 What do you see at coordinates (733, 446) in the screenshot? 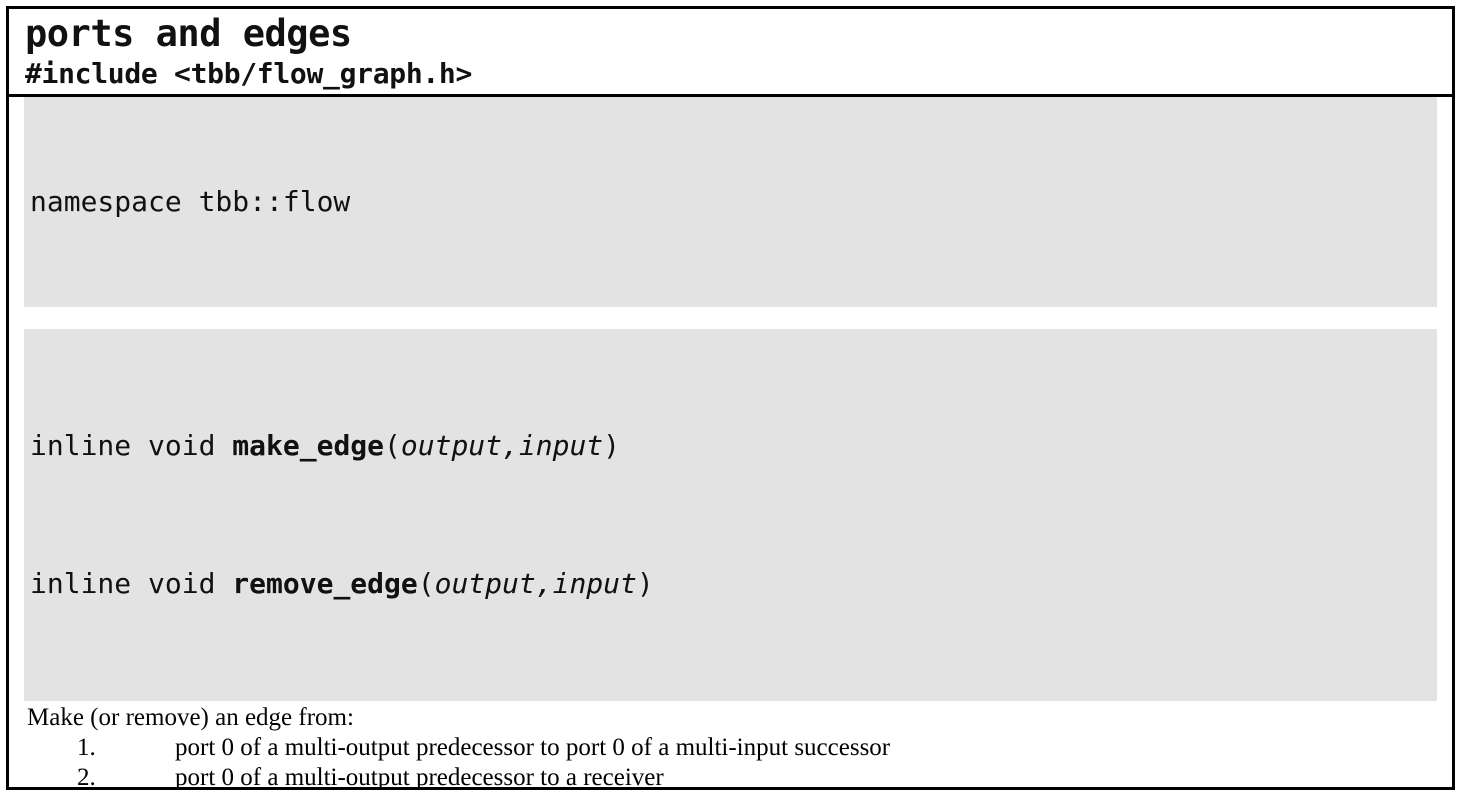
I see `make-edge-signature: inline void make_edge(output,input)` at bounding box center [733, 446].